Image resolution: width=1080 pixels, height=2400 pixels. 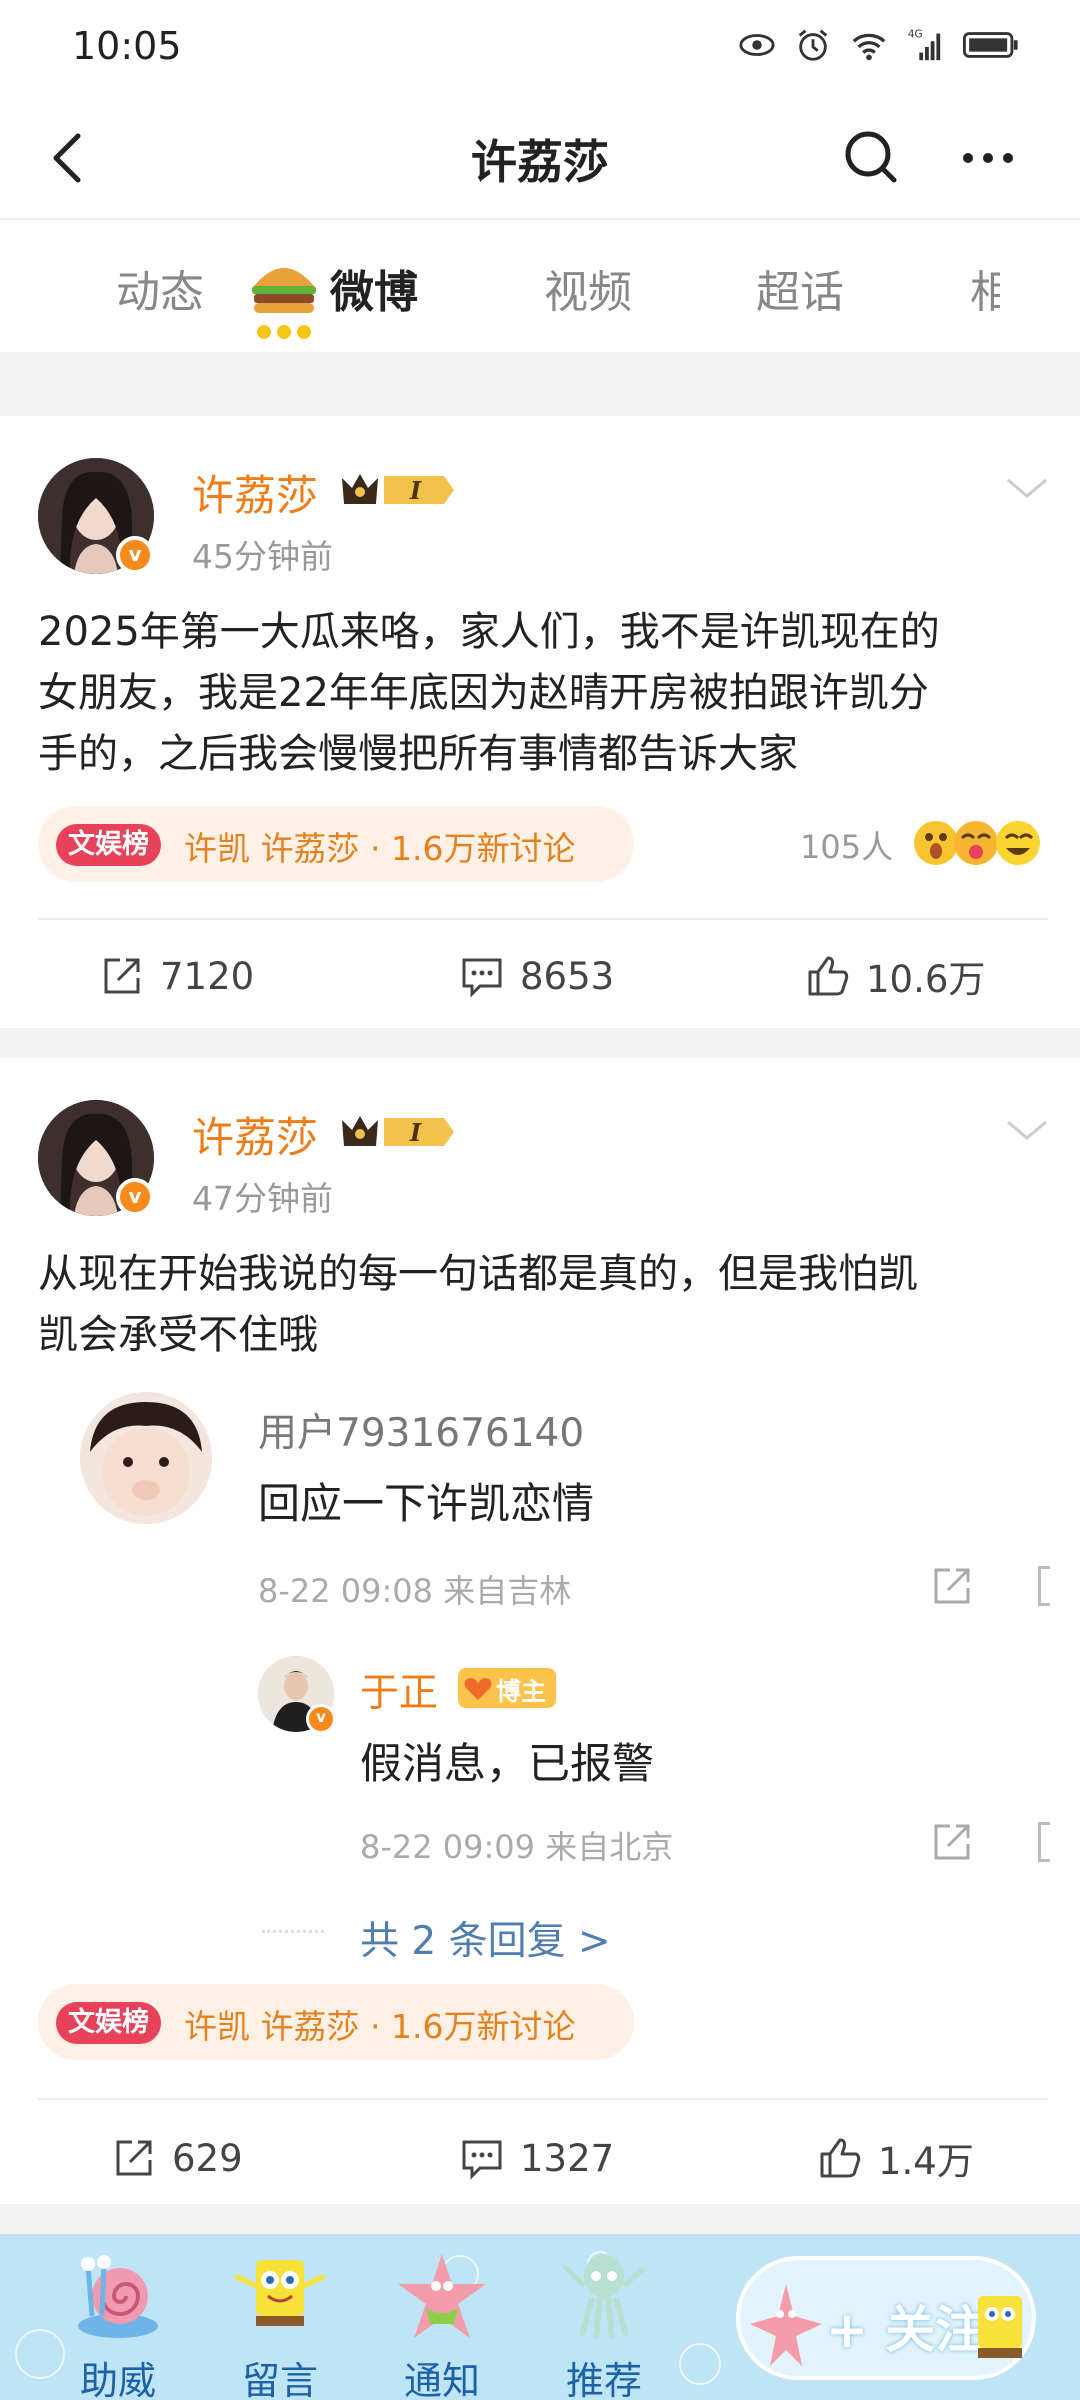 I want to click on comment-author: 用户7931676140, so click(x=421, y=1430).